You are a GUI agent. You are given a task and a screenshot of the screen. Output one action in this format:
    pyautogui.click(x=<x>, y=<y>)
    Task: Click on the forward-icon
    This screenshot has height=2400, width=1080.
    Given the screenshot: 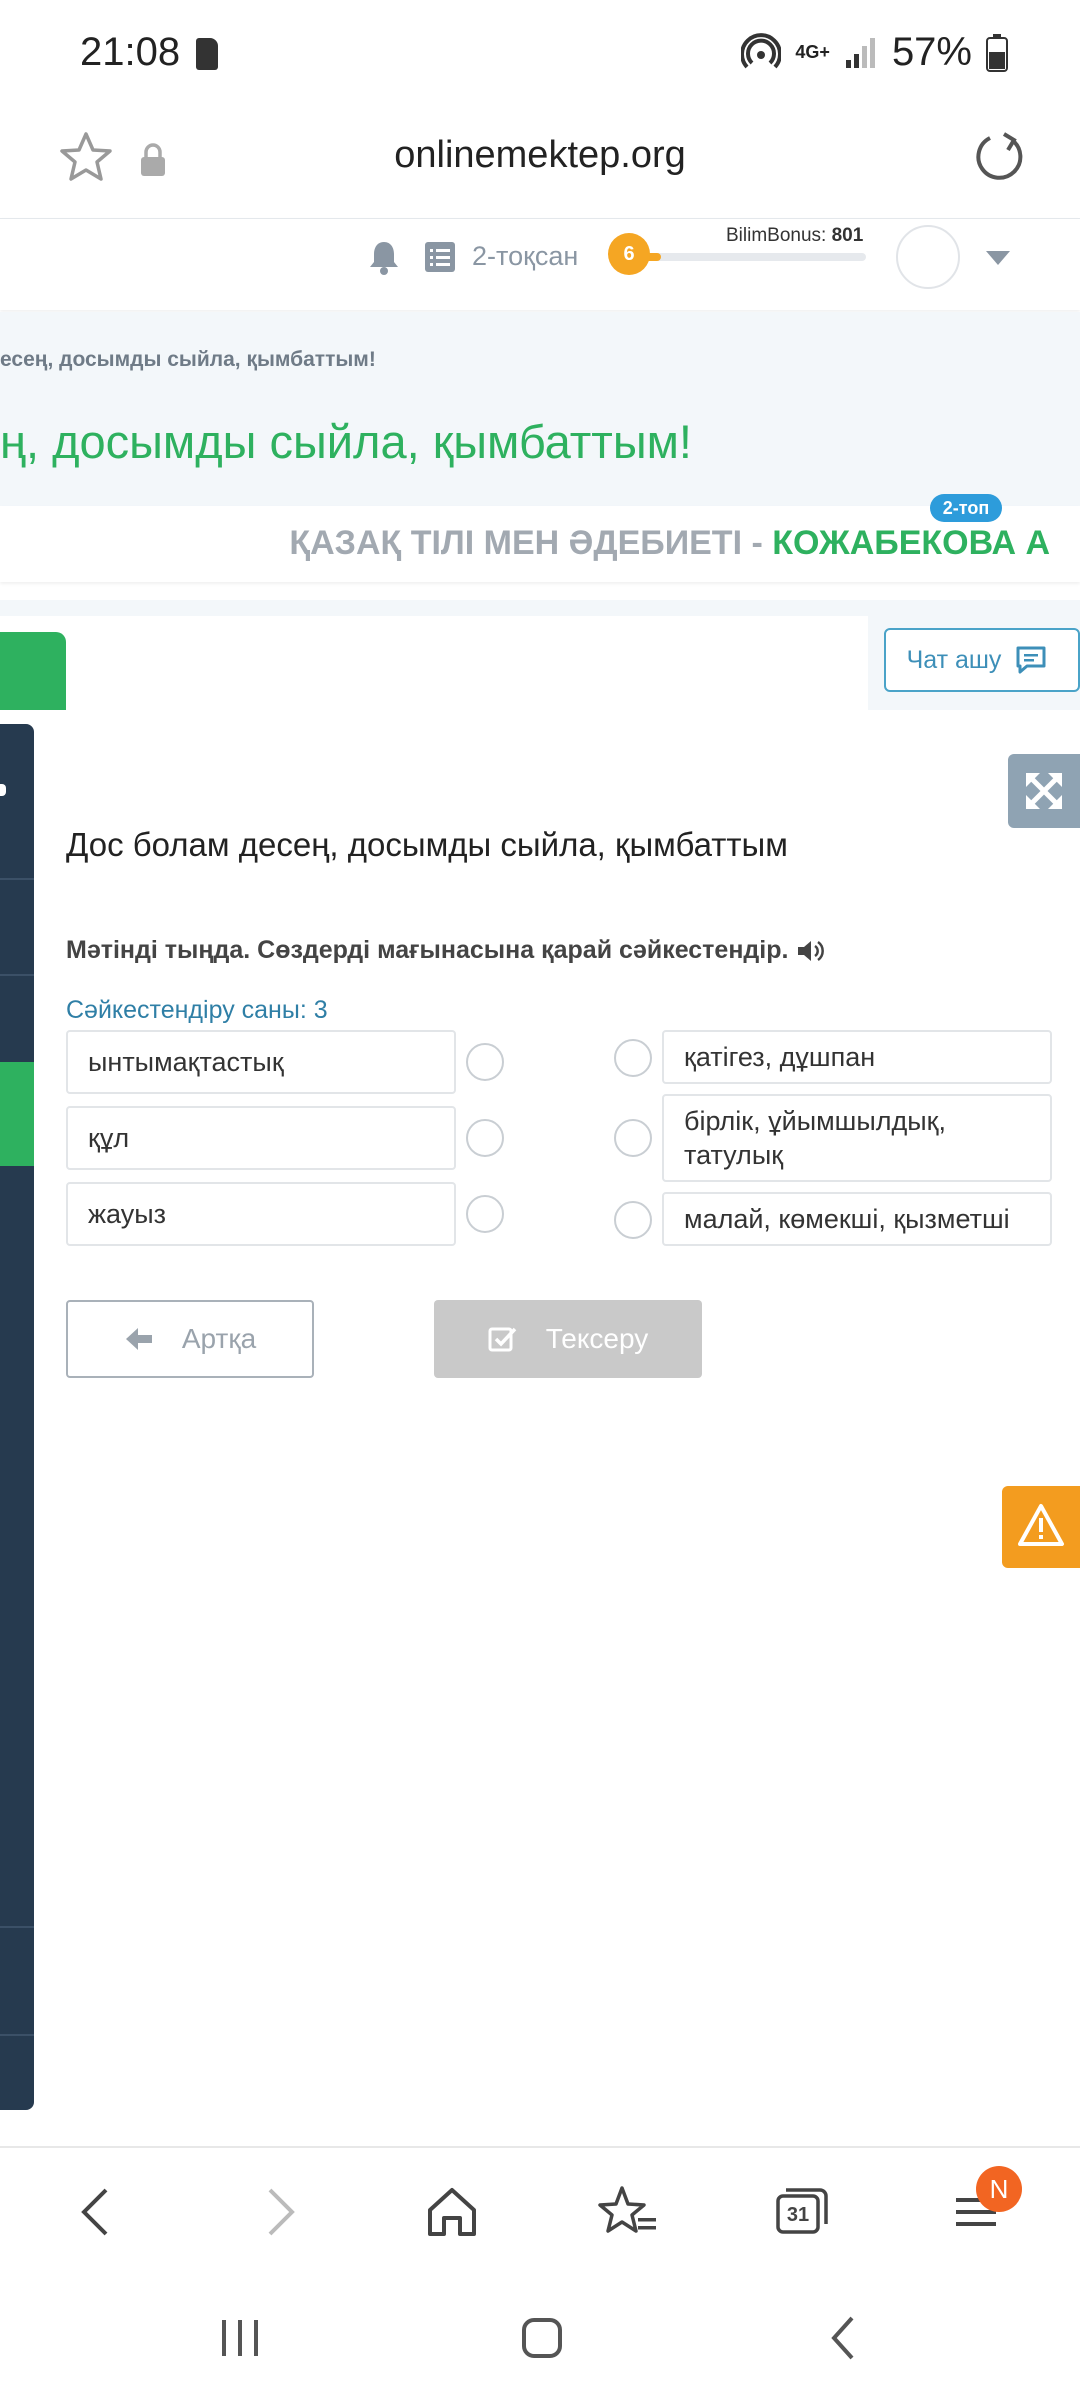 What is the action you would take?
    pyautogui.click(x=278, y=2212)
    